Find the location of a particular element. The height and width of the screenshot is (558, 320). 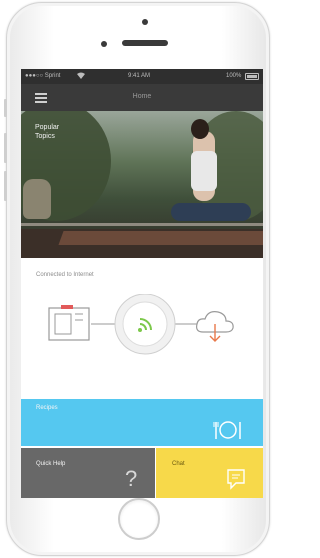

home-button is located at coordinates (139, 519).